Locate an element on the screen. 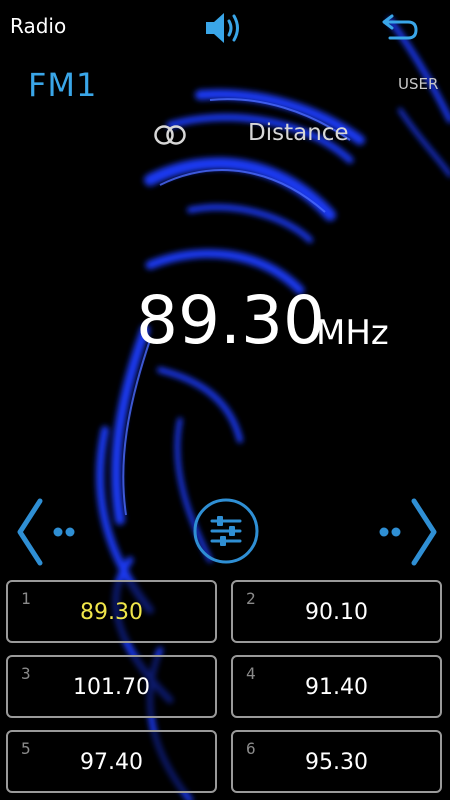 The image size is (450, 800). app-title: Radio is located at coordinates (38, 26).